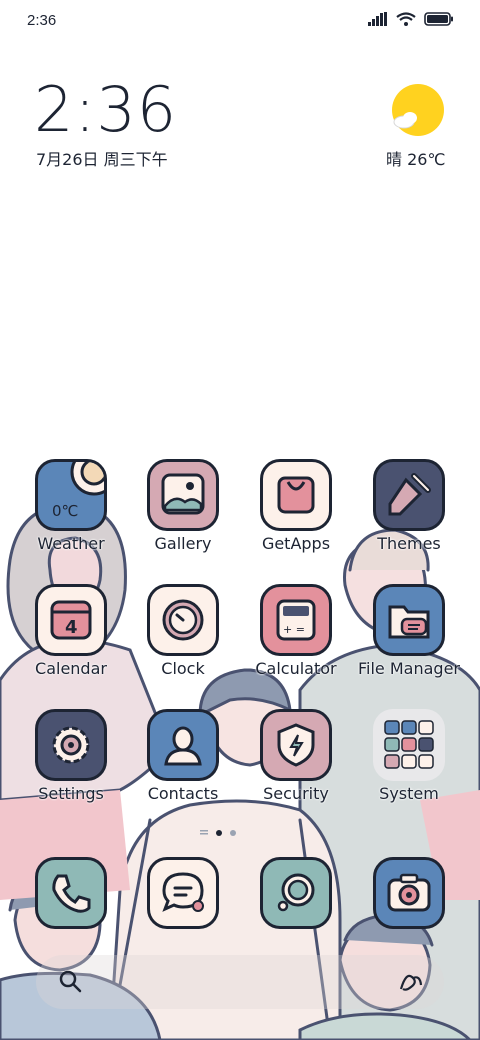 The height and width of the screenshot is (1040, 480). Describe the element at coordinates (42, 20) in the screenshot. I see `status-time: 2:36` at that location.